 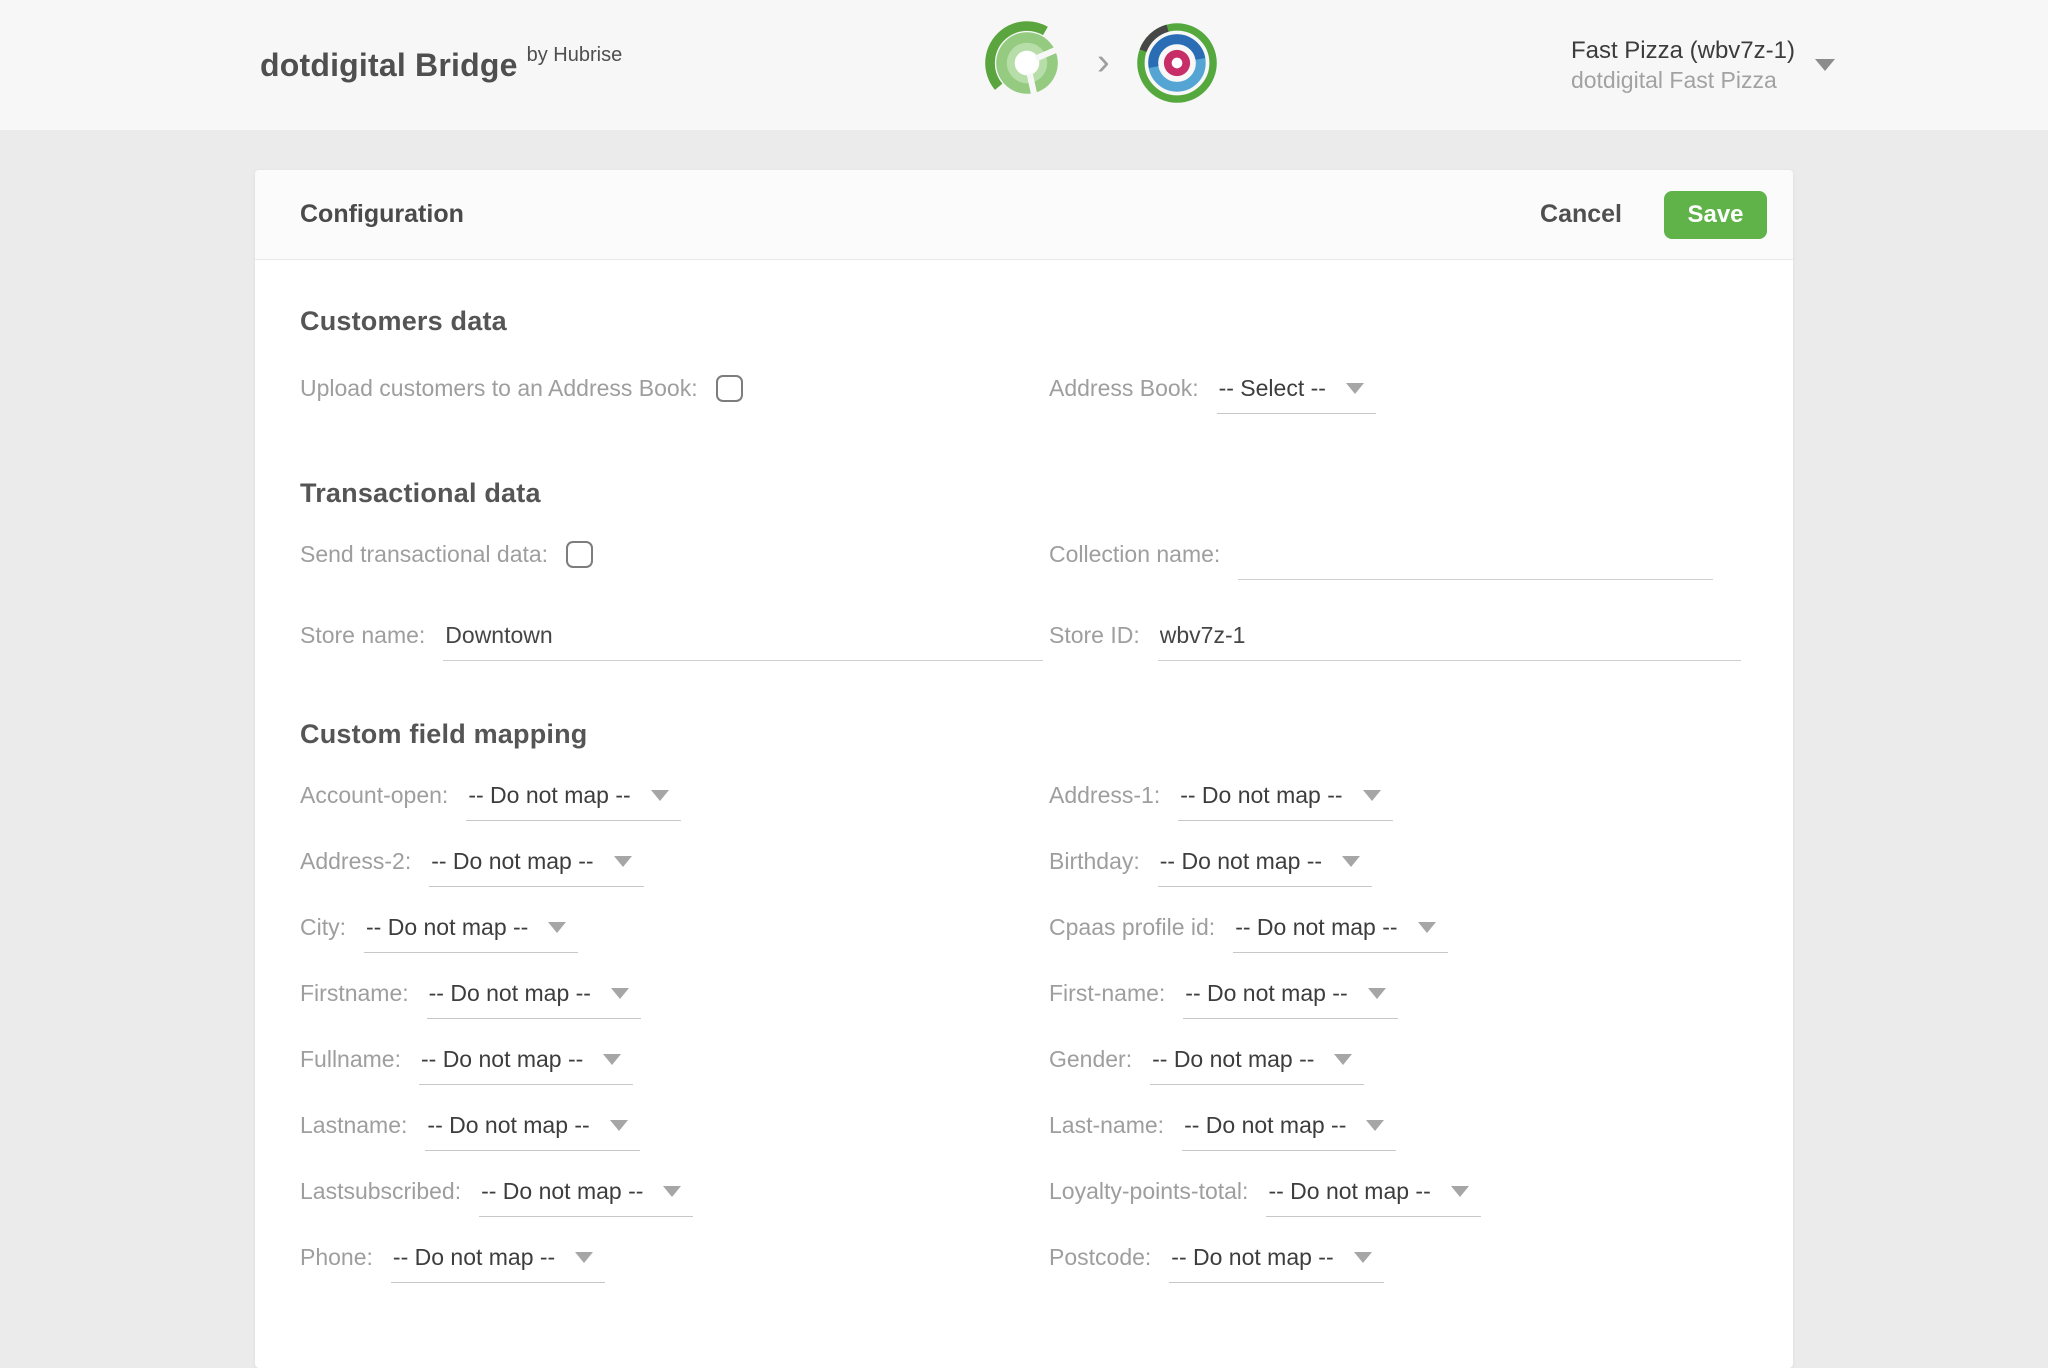 What do you see at coordinates (1673, 79) in the screenshot?
I see `account-subname: dotdigital Fast Pizza` at bounding box center [1673, 79].